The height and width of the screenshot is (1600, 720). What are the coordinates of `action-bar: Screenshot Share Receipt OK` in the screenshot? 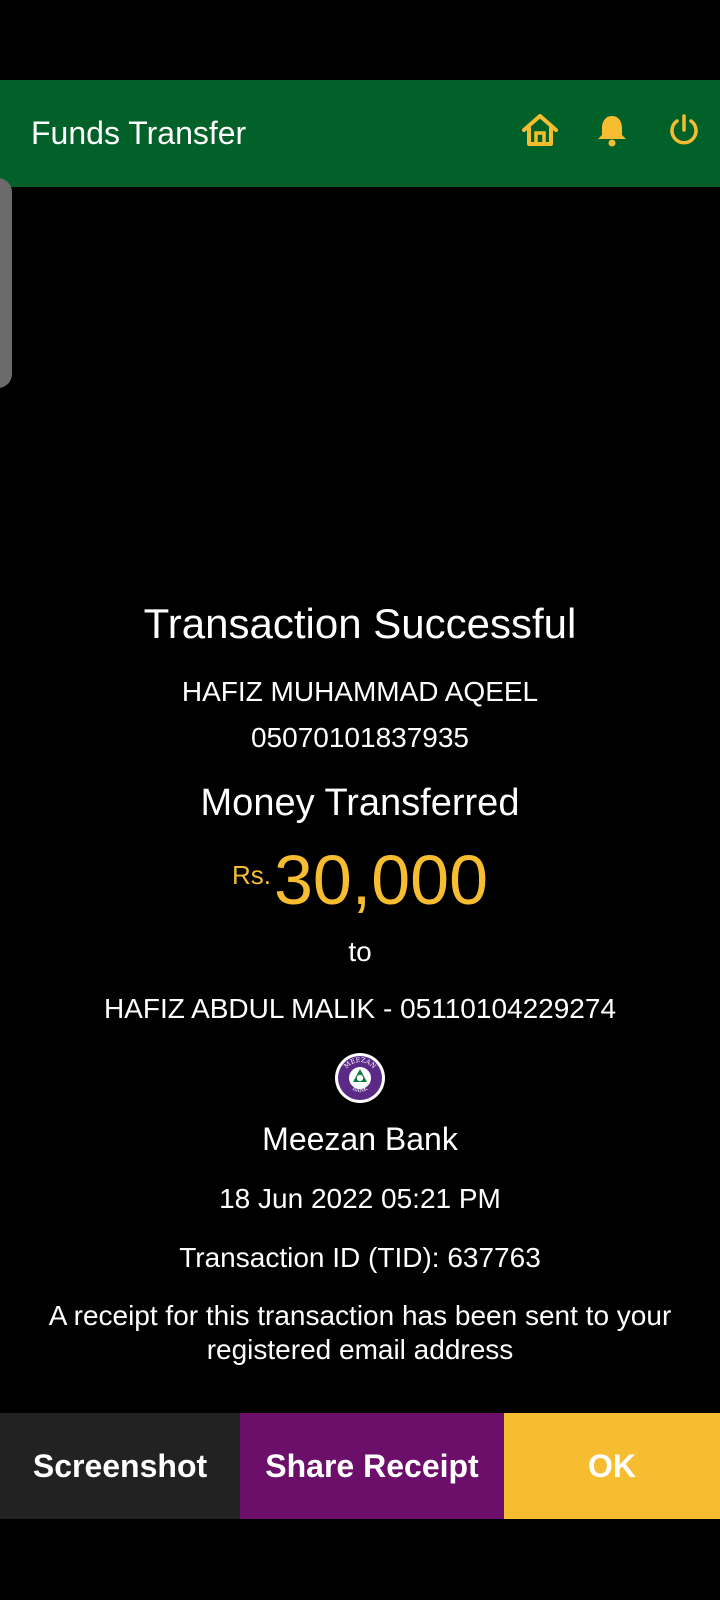 It's located at (360, 1466).